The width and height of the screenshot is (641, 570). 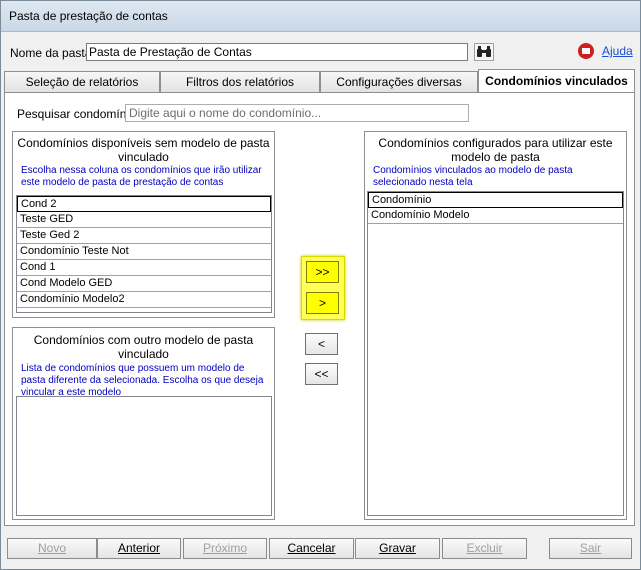 I want to click on cancelar-label: Cancelar, so click(x=311, y=548).